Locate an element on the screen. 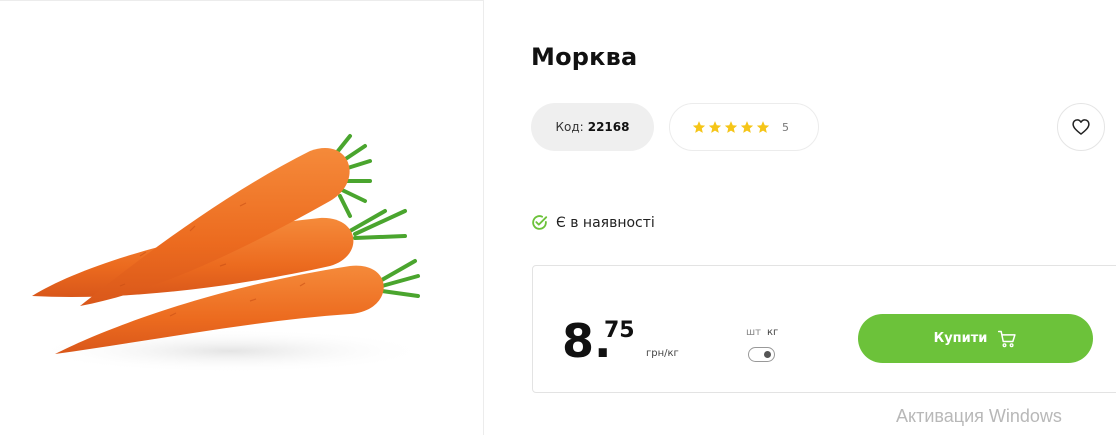 Image resolution: width=1116 pixels, height=435 pixels. buy-button-label: Купити is located at coordinates (960, 338).